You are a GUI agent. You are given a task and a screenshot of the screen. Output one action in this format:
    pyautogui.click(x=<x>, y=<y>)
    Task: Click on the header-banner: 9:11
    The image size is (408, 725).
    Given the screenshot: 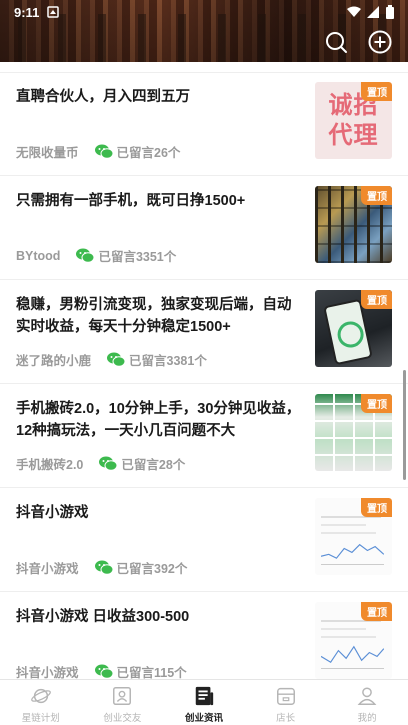 What is the action you would take?
    pyautogui.click(x=204, y=31)
    